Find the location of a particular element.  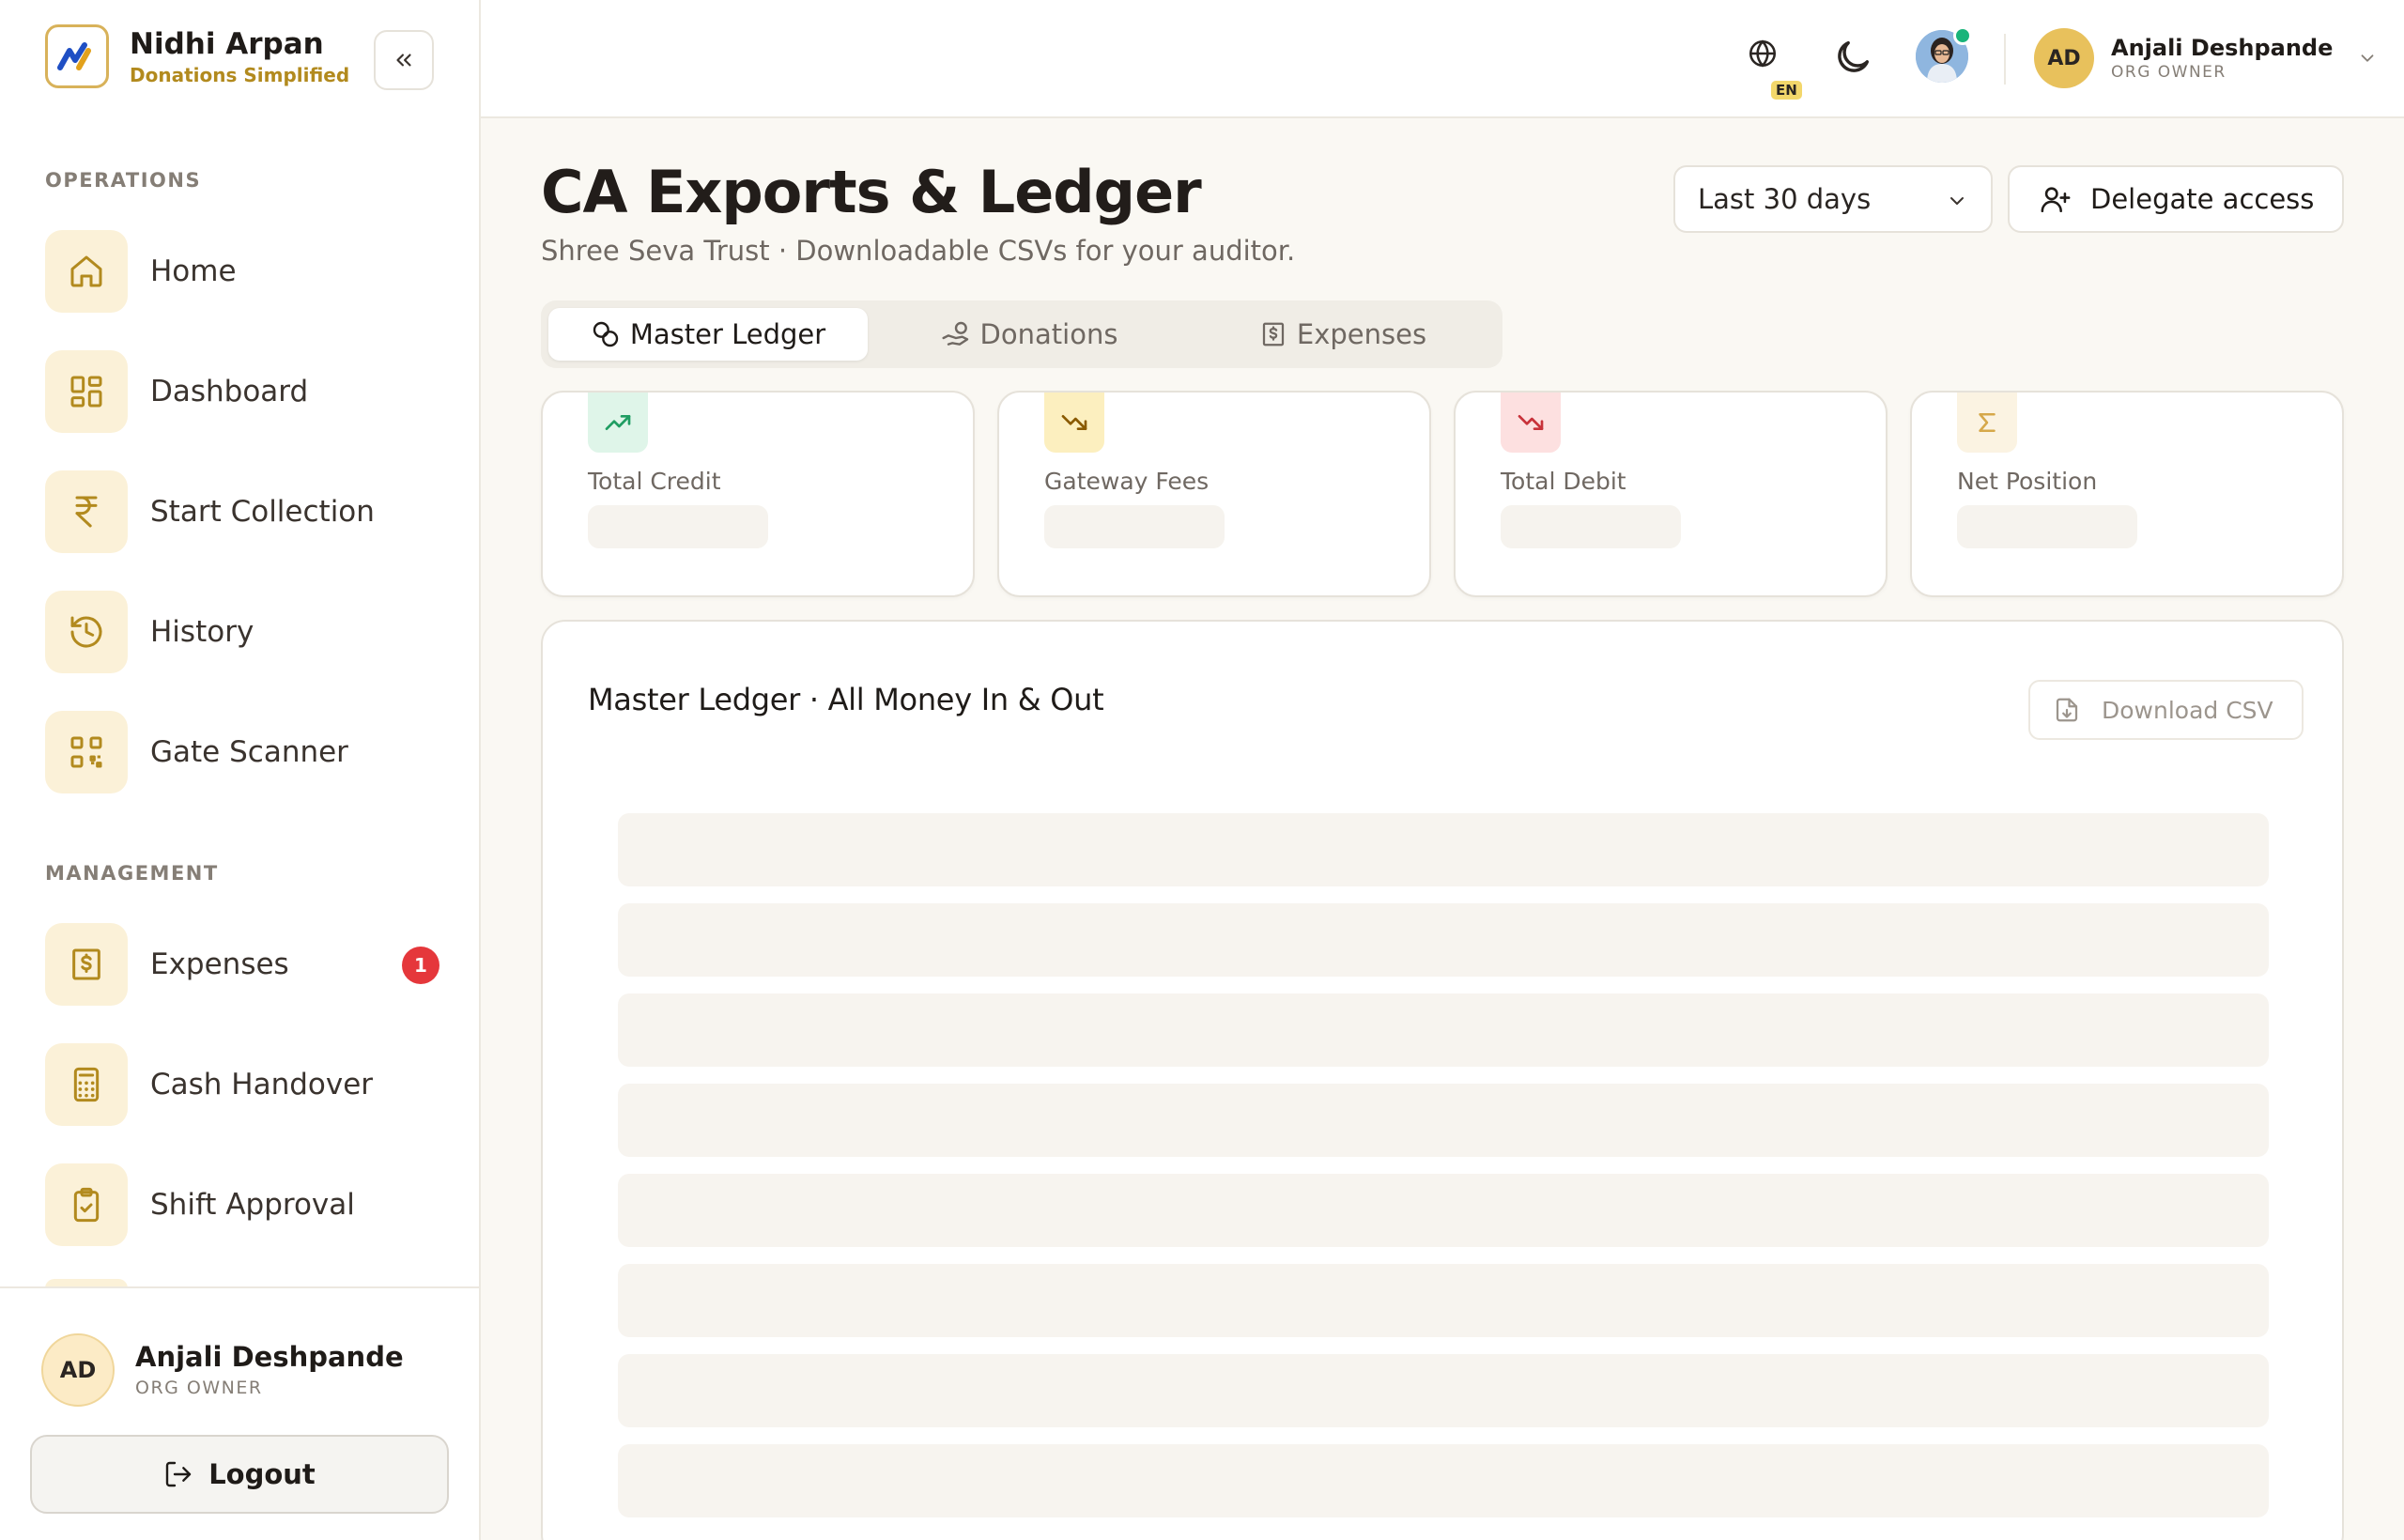

section-label-management: MANAGEMENT is located at coordinates (132, 873).